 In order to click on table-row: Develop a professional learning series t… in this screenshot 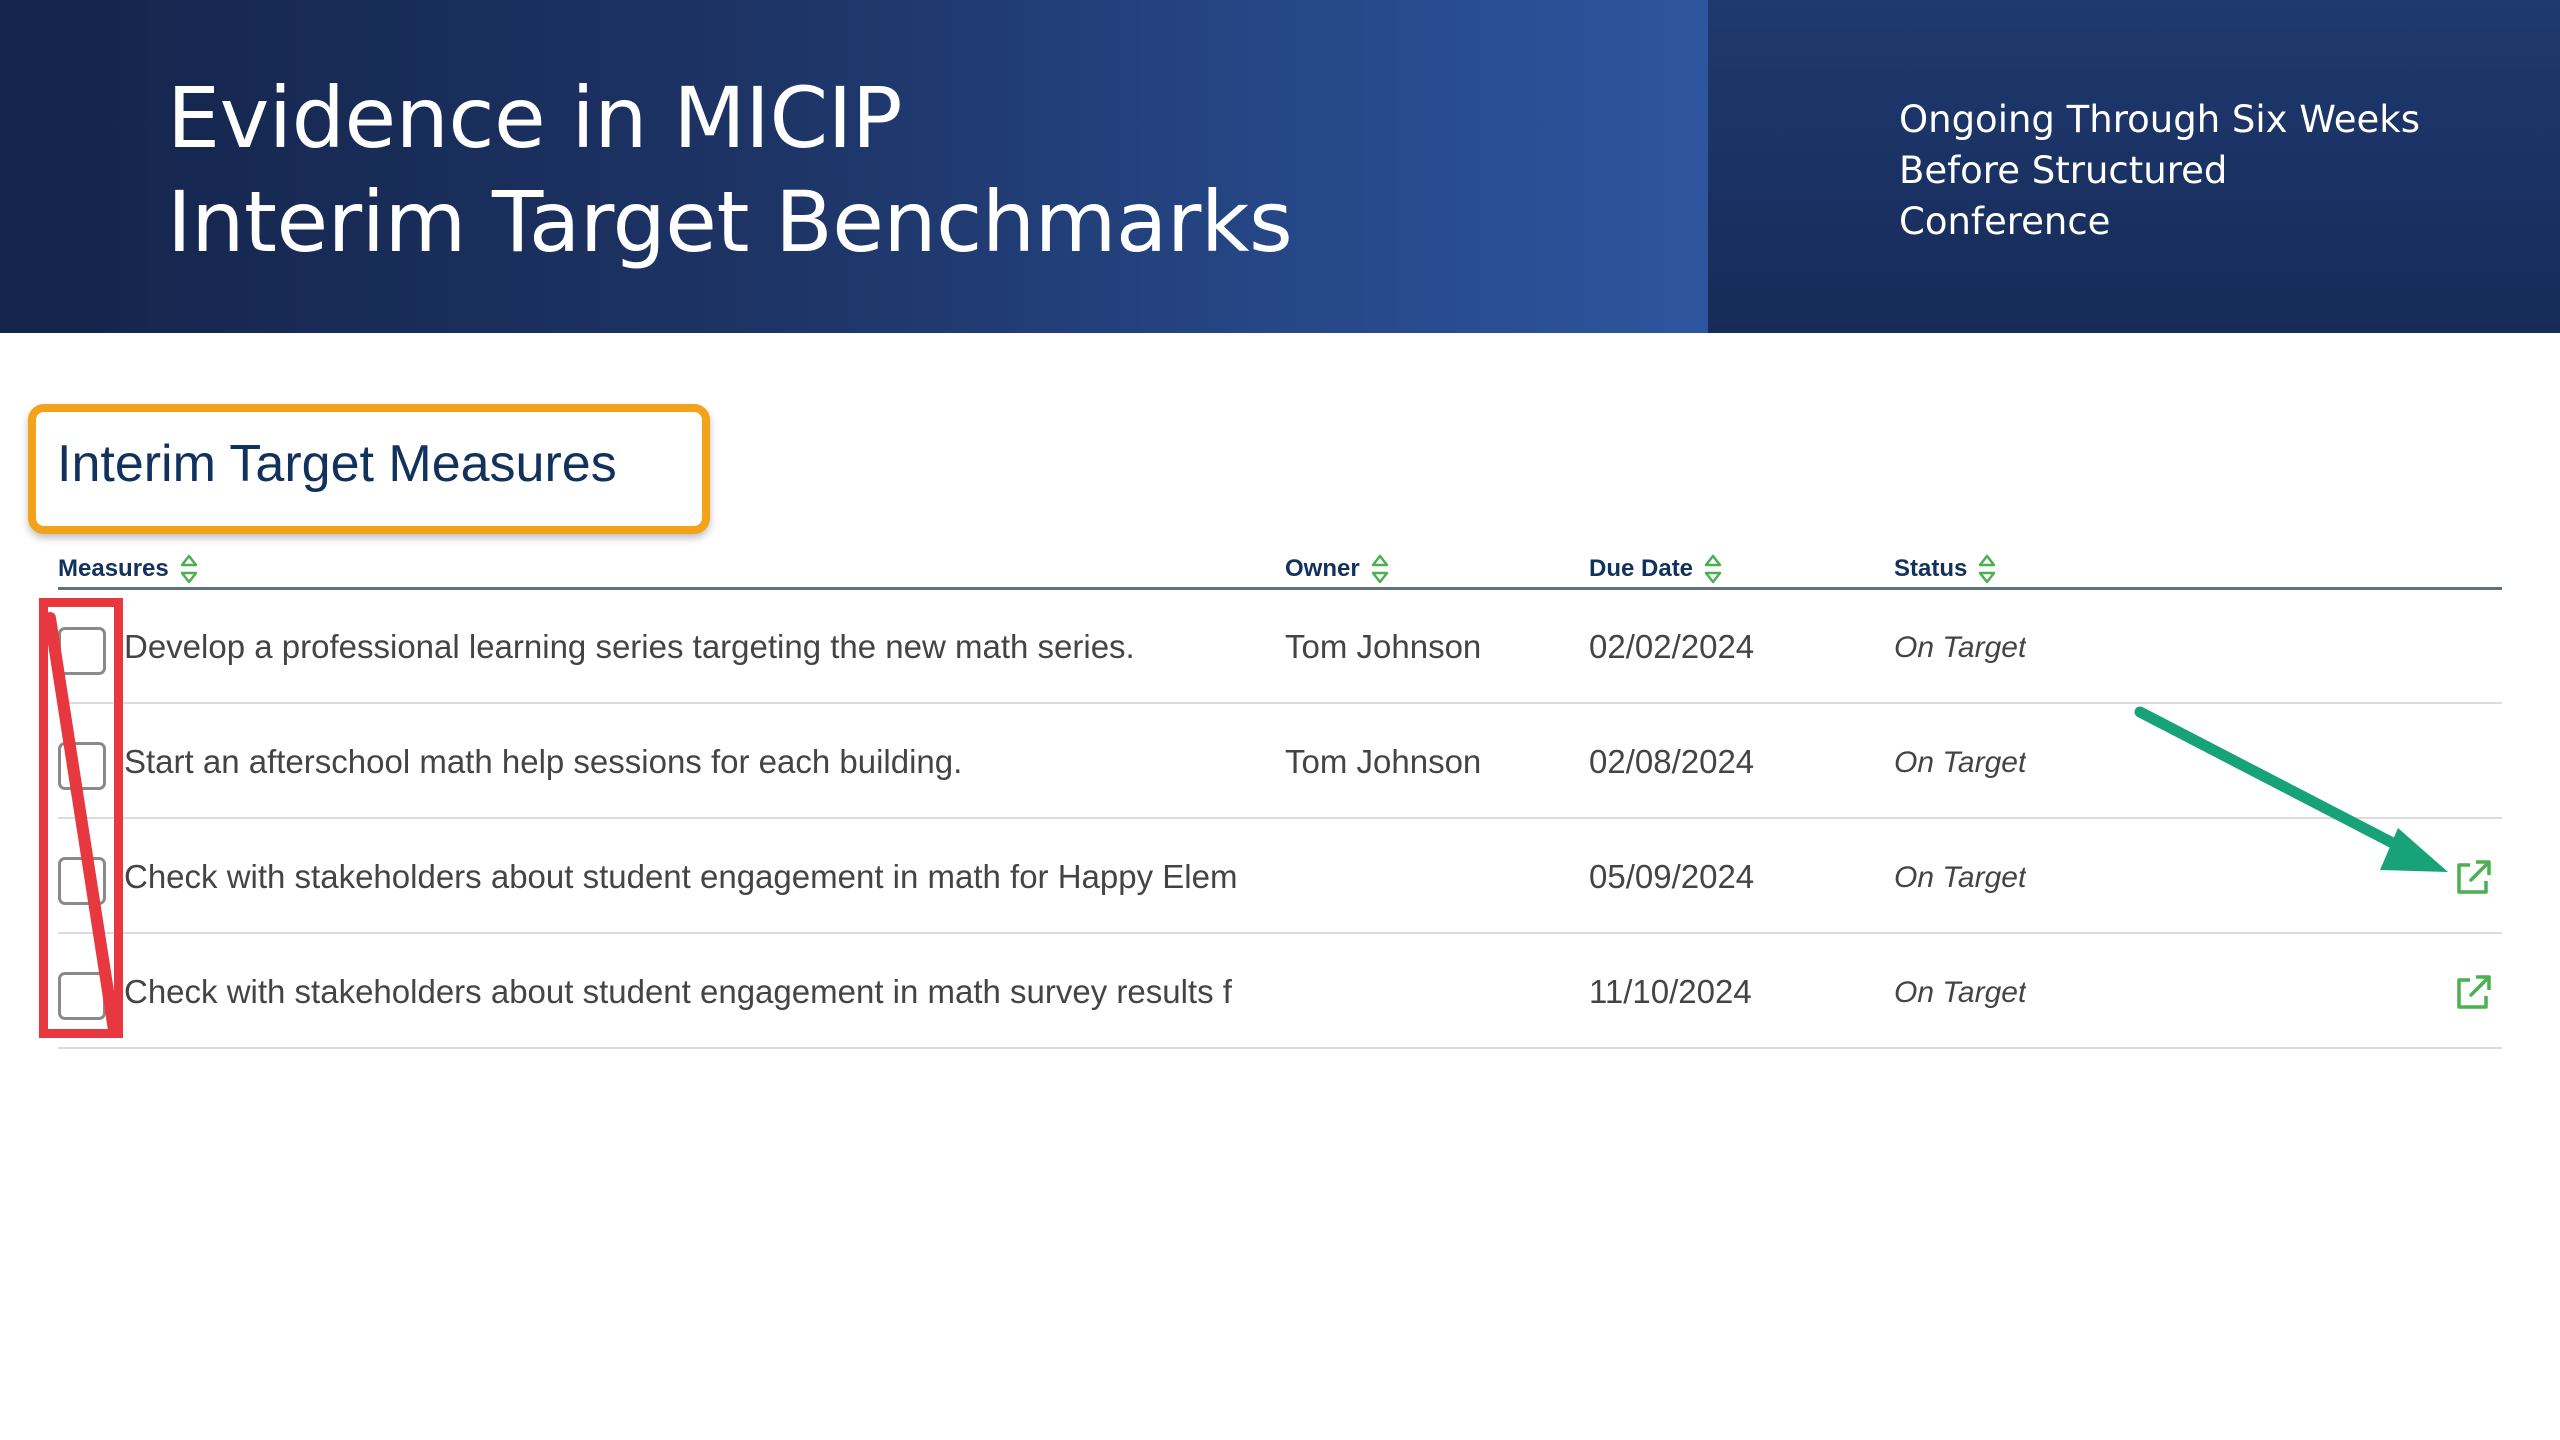, I will do `click(1280, 646)`.